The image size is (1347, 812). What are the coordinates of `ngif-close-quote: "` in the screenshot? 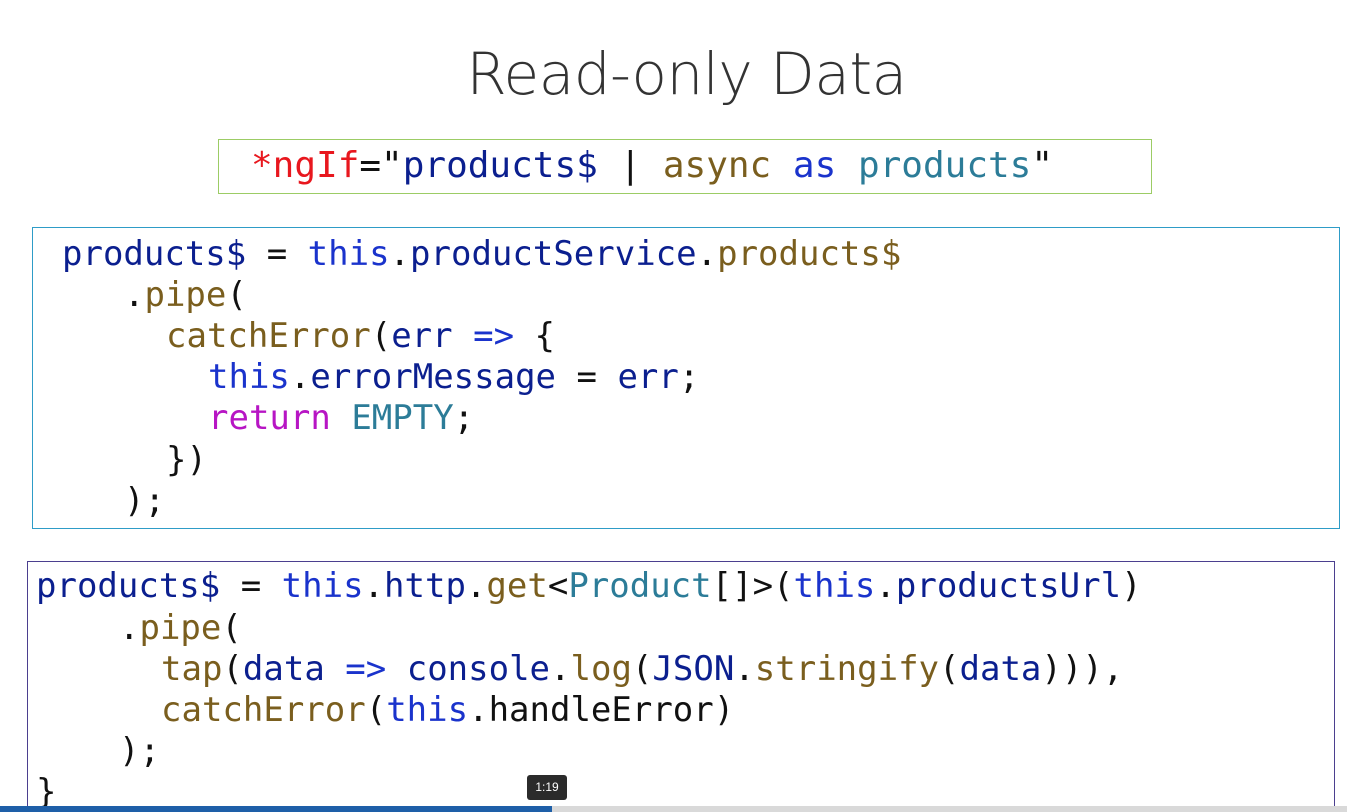 It's located at (1042, 165).